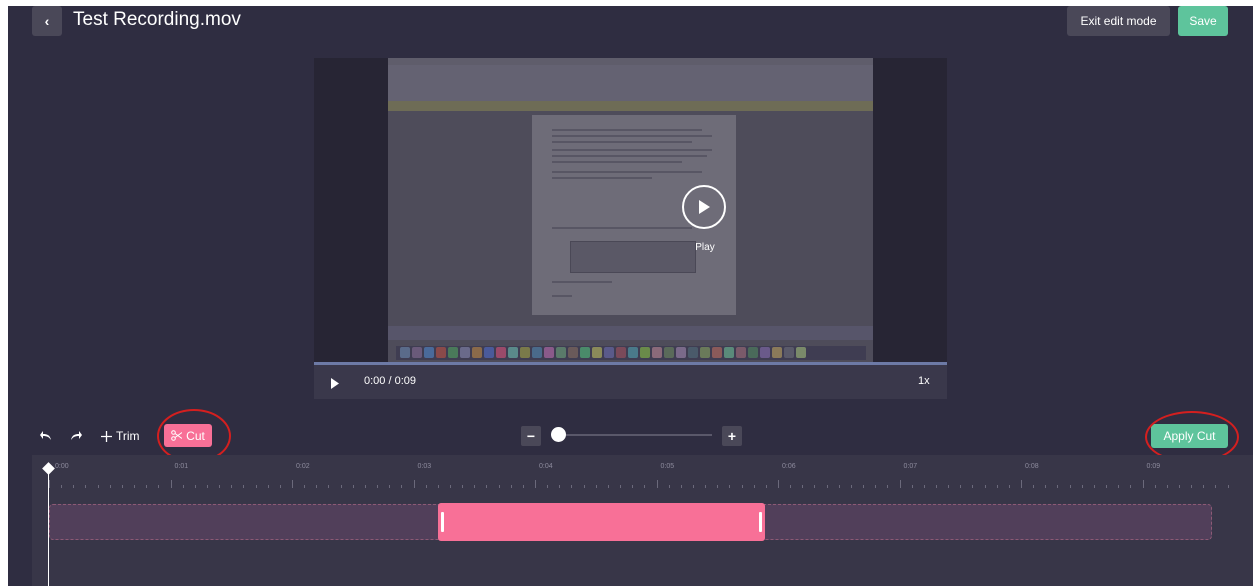  Describe the element at coordinates (157, 19) in the screenshot. I see `page-title: Test Recording.mov` at that location.